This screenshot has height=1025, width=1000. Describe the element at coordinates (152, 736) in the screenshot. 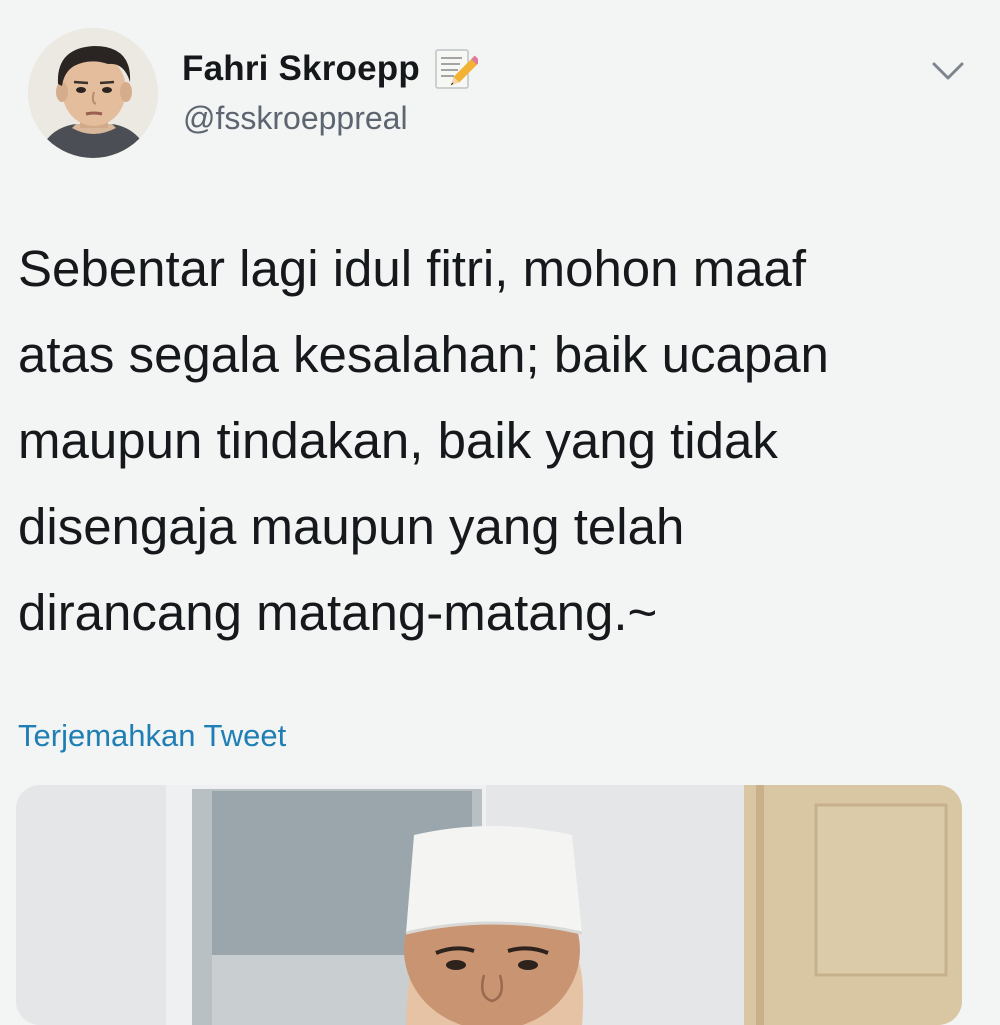

I see `translate-tweet-link: Terjemahkan Tweet` at that location.